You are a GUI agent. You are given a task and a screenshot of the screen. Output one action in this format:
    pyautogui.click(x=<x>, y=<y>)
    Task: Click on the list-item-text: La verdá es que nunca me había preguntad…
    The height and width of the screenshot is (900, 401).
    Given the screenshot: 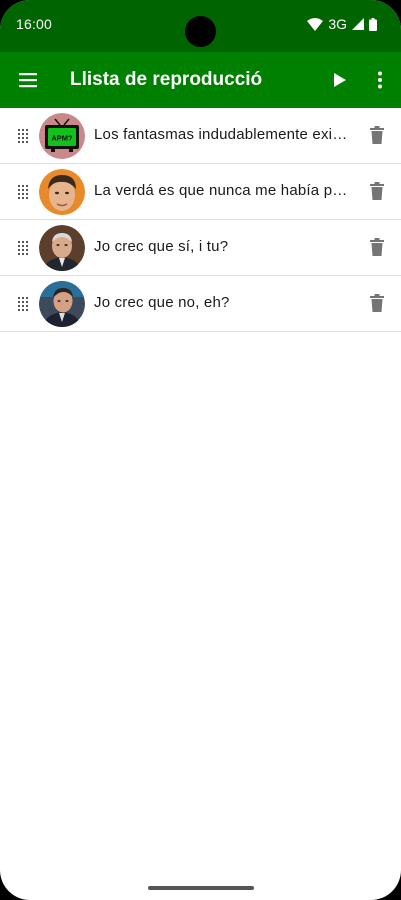 What is the action you would take?
    pyautogui.click(x=223, y=190)
    